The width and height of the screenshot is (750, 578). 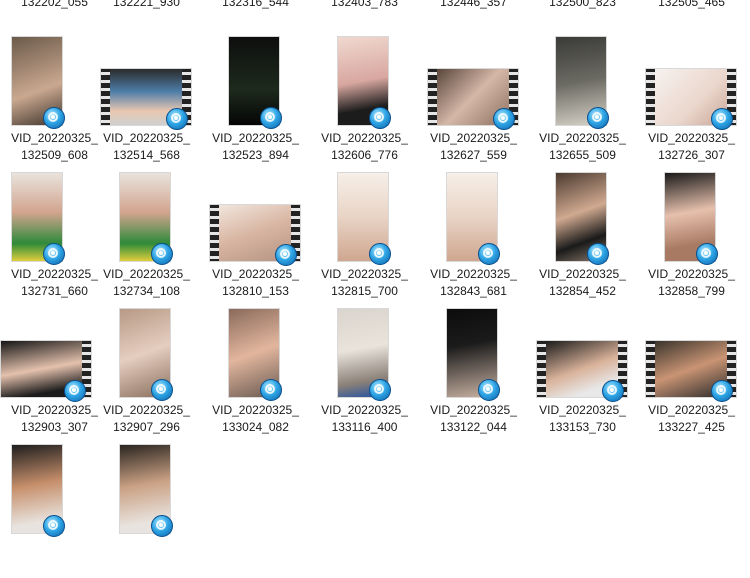 I want to click on file-item, so click(x=146, y=511).